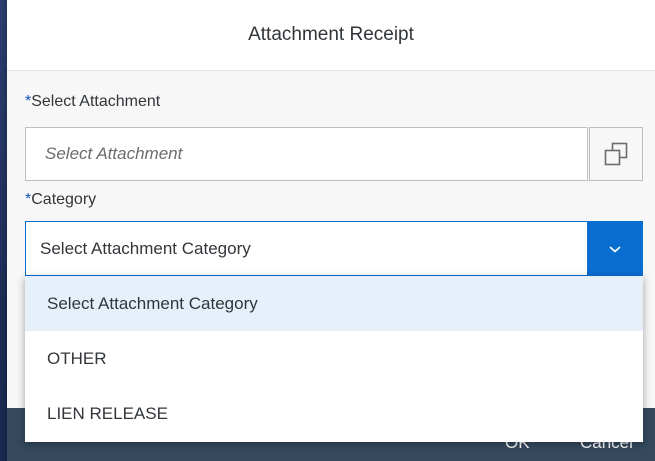 Image resolution: width=655 pixels, height=461 pixels. What do you see at coordinates (145, 248) in the screenshot?
I see `category-selected-value: Select Attachment Category` at bounding box center [145, 248].